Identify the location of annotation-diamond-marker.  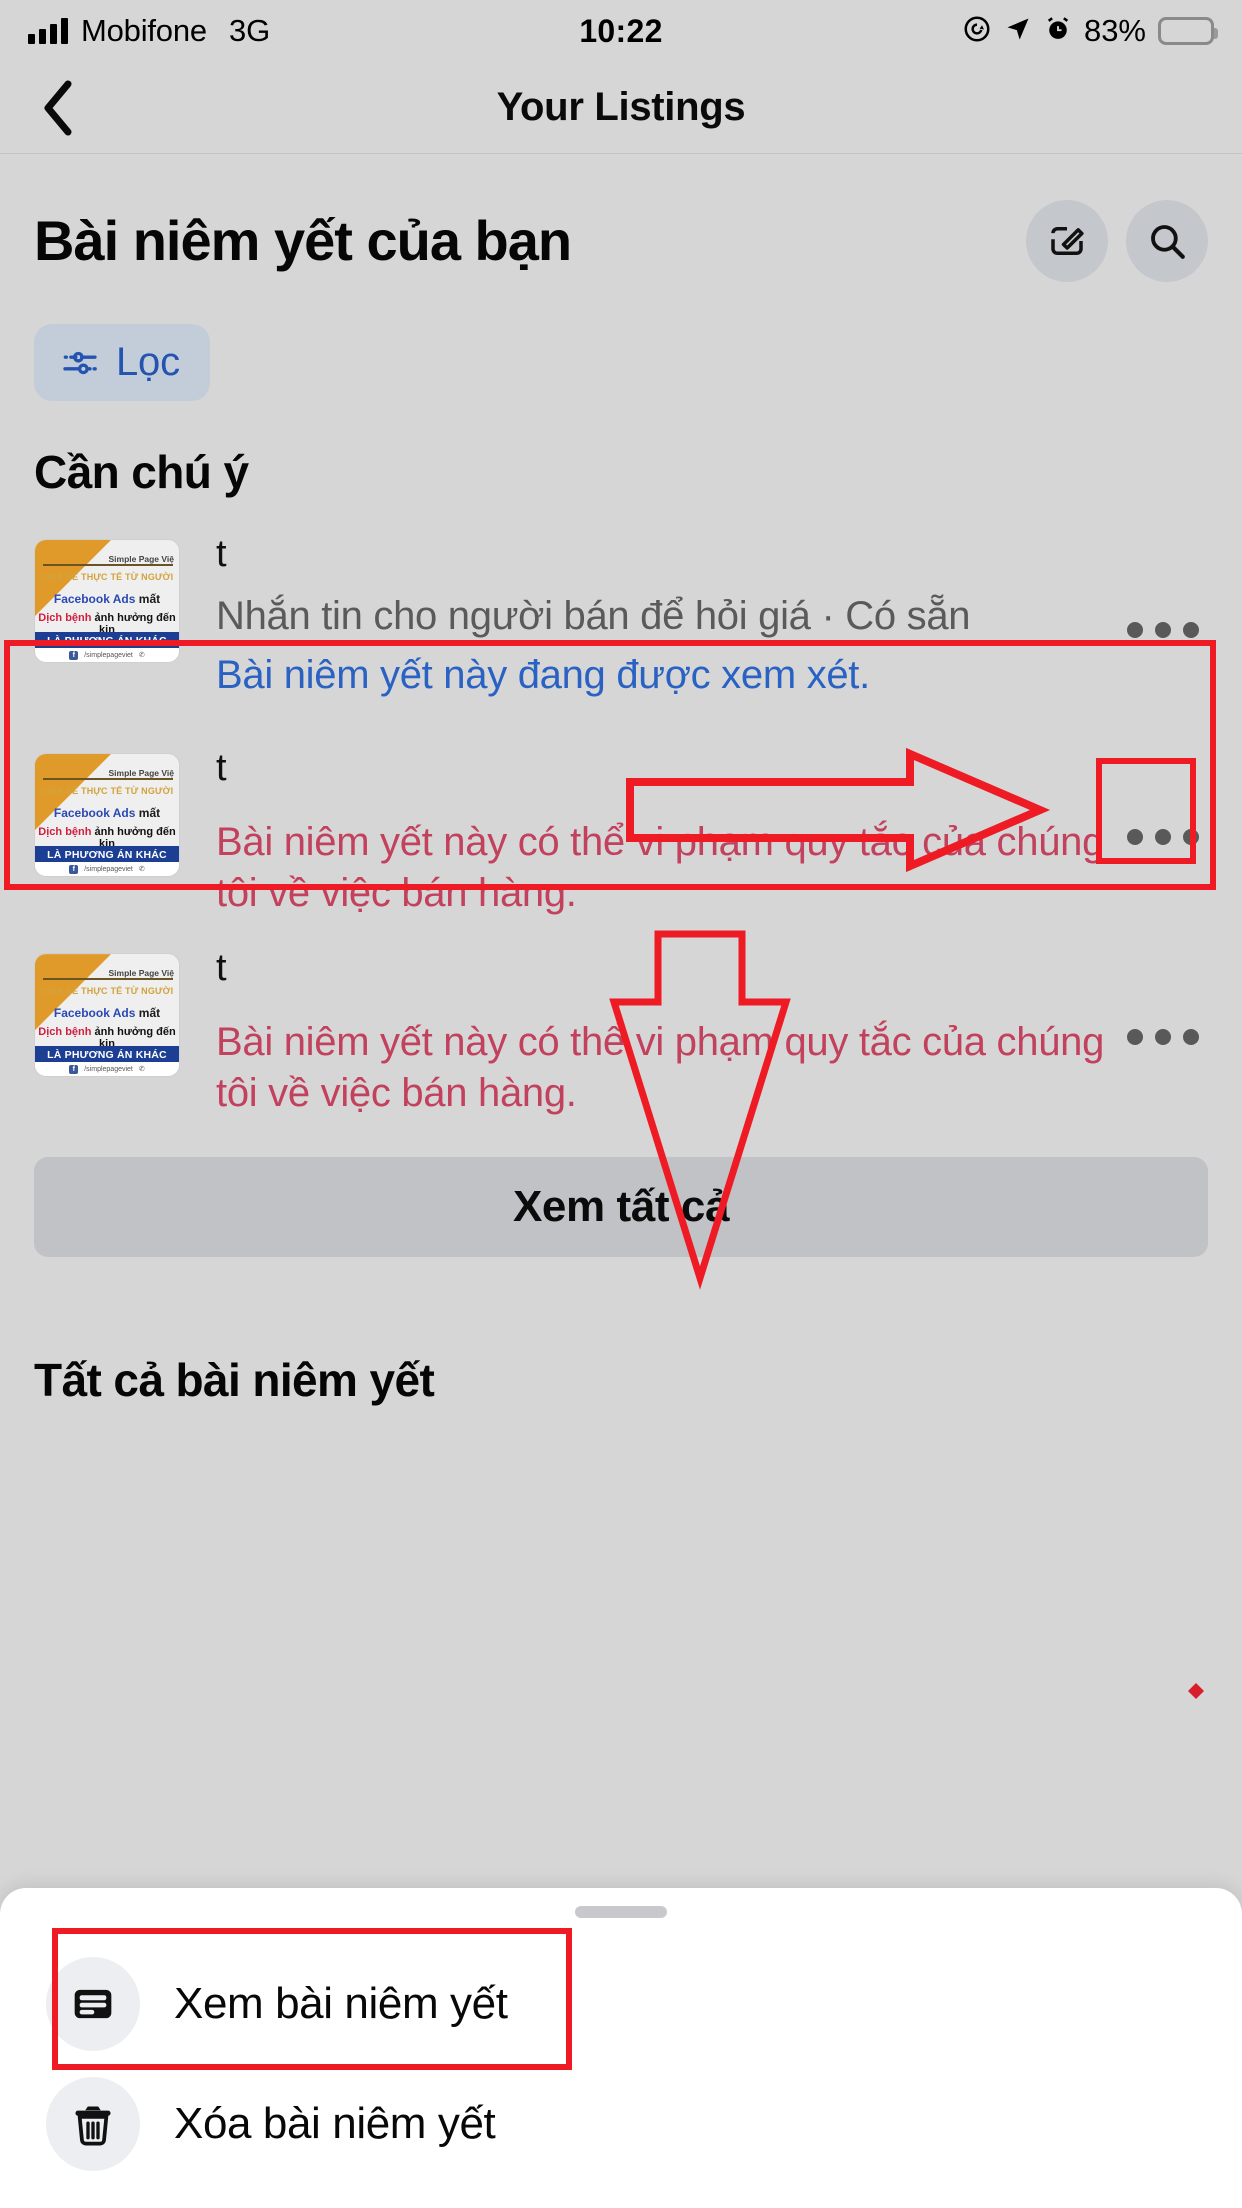
(1196, 1691).